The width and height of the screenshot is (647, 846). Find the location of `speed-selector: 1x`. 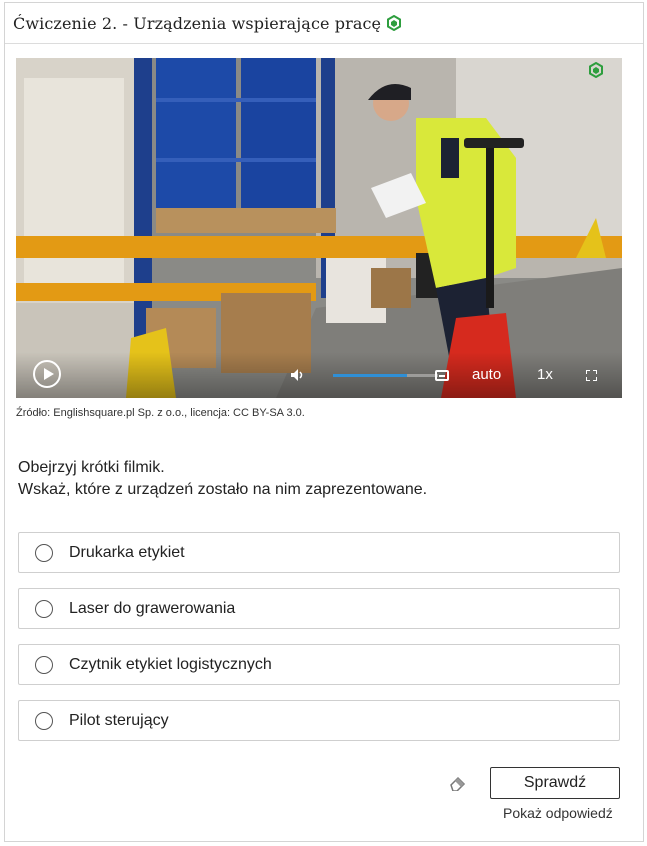

speed-selector: 1x is located at coordinates (545, 374).